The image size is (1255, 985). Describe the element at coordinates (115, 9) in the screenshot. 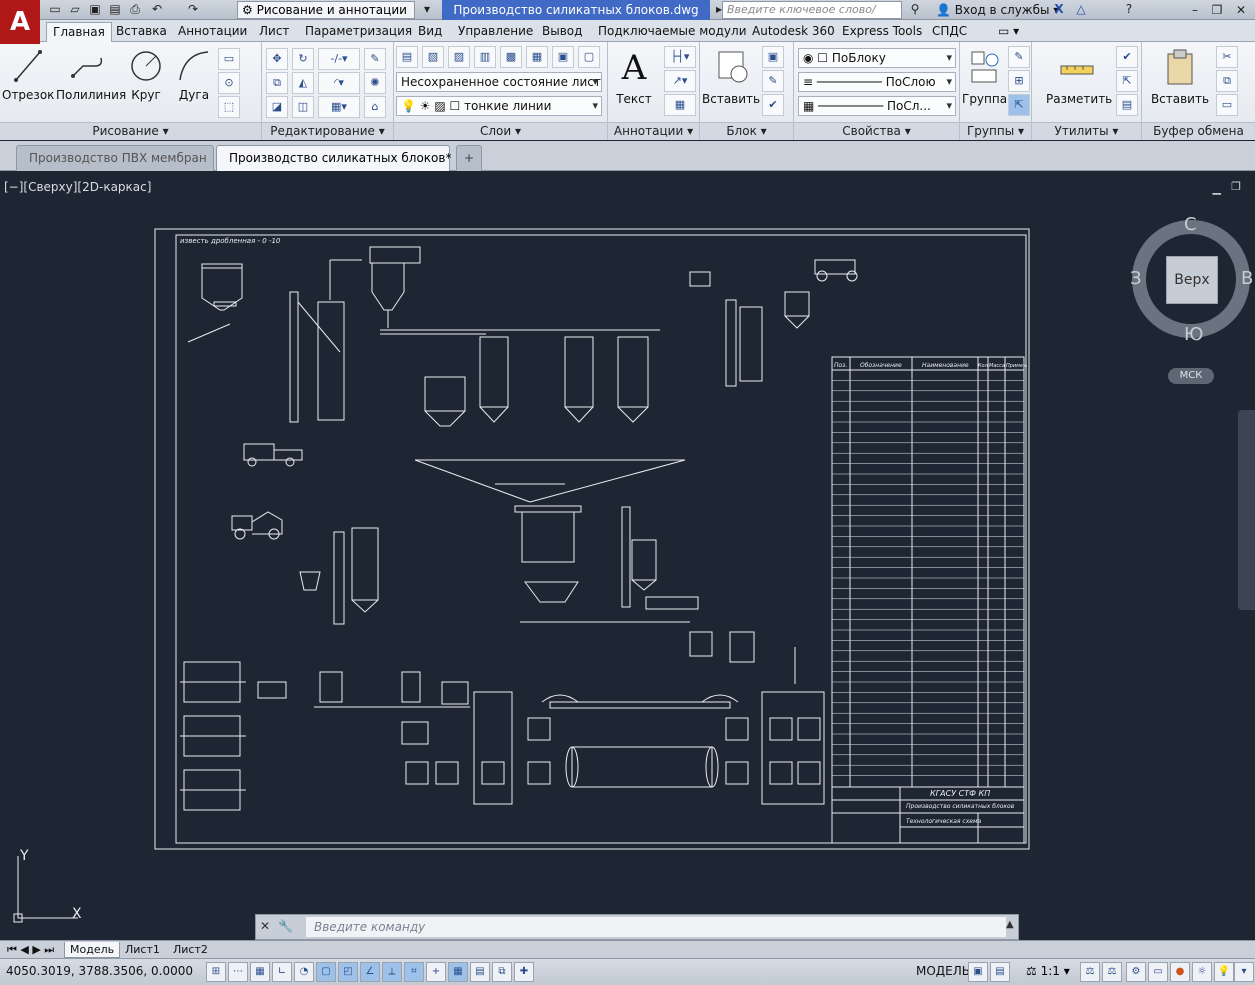

I see `save-as-icon: ▤` at that location.